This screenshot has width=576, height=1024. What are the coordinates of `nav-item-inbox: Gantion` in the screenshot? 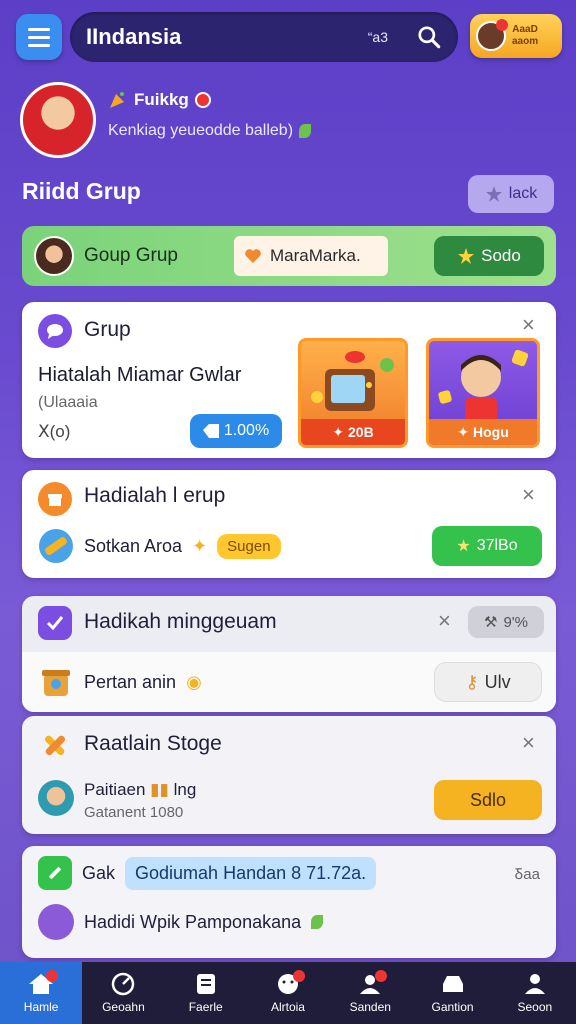 It's located at (452, 993).